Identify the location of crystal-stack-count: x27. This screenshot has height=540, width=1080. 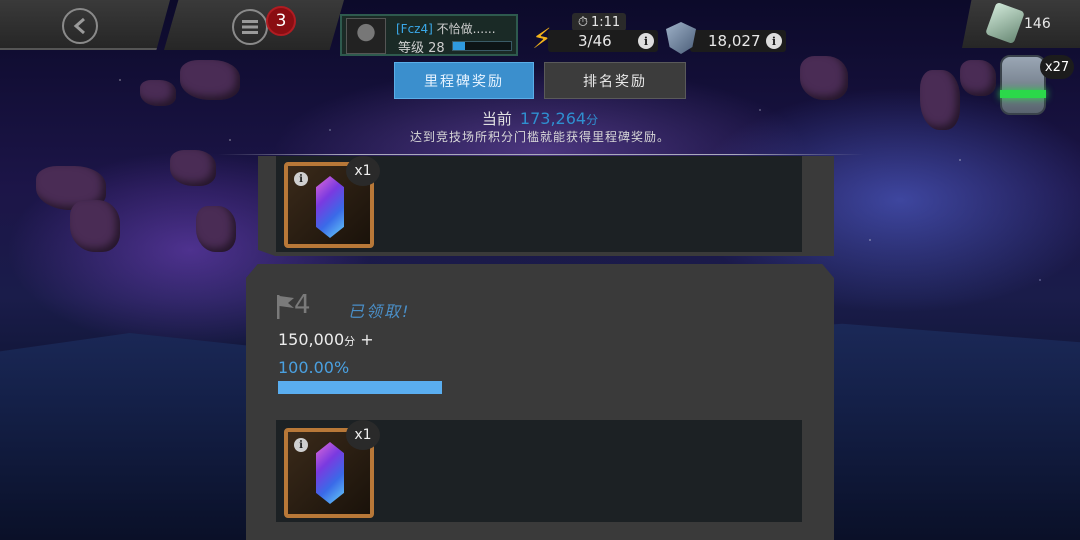
(1057, 67).